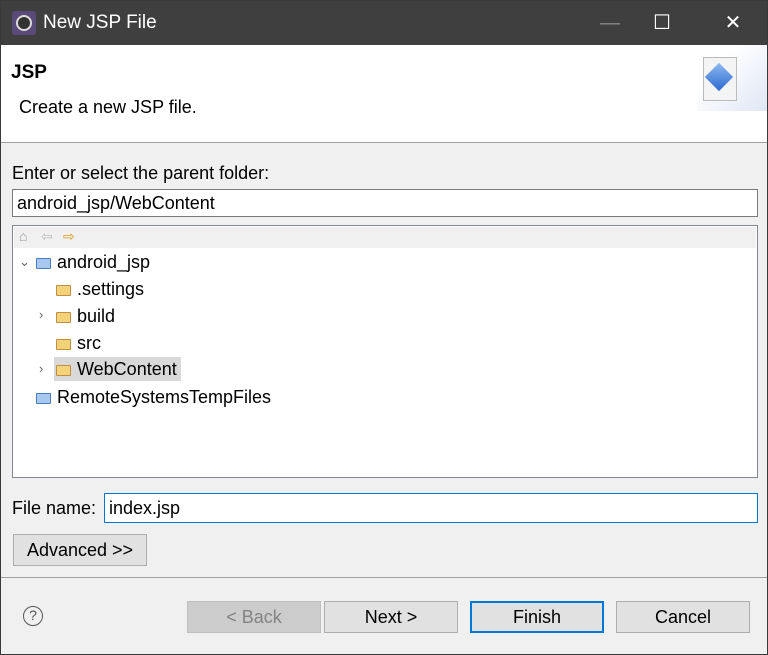  Describe the element at coordinates (69, 236) in the screenshot. I see `forward-arrow-icon: ⇨` at that location.